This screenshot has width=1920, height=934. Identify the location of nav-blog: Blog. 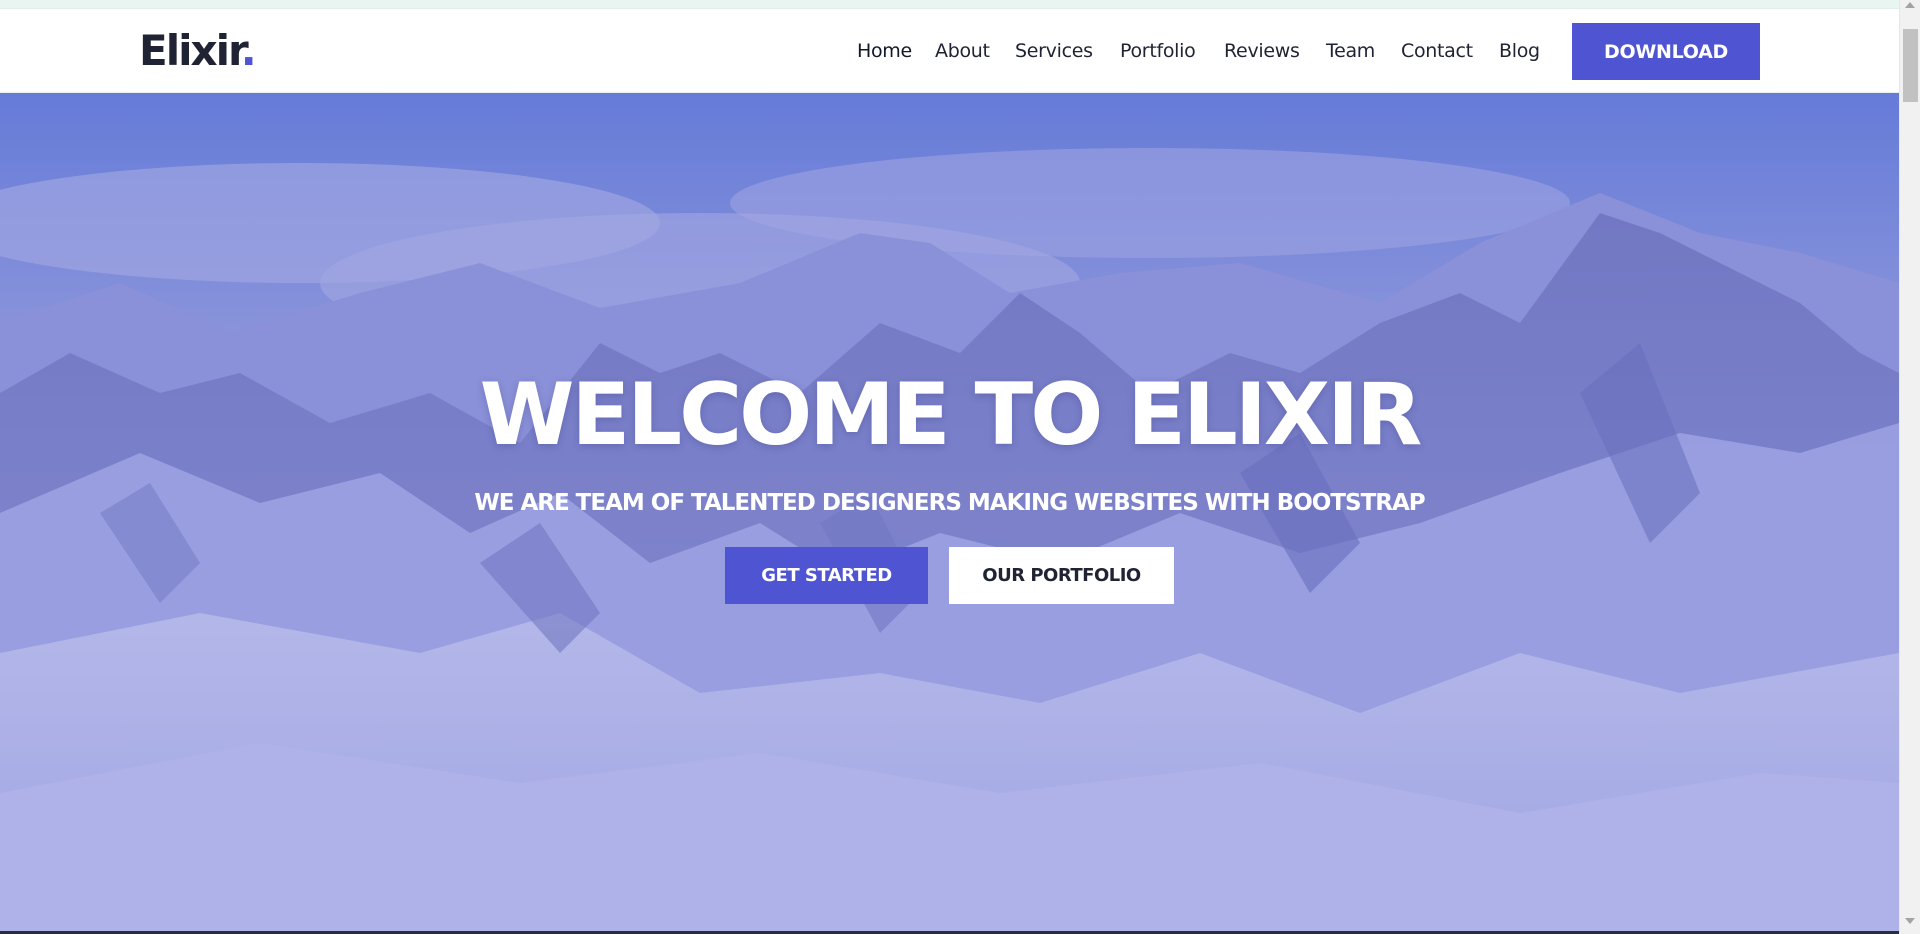
(1519, 51).